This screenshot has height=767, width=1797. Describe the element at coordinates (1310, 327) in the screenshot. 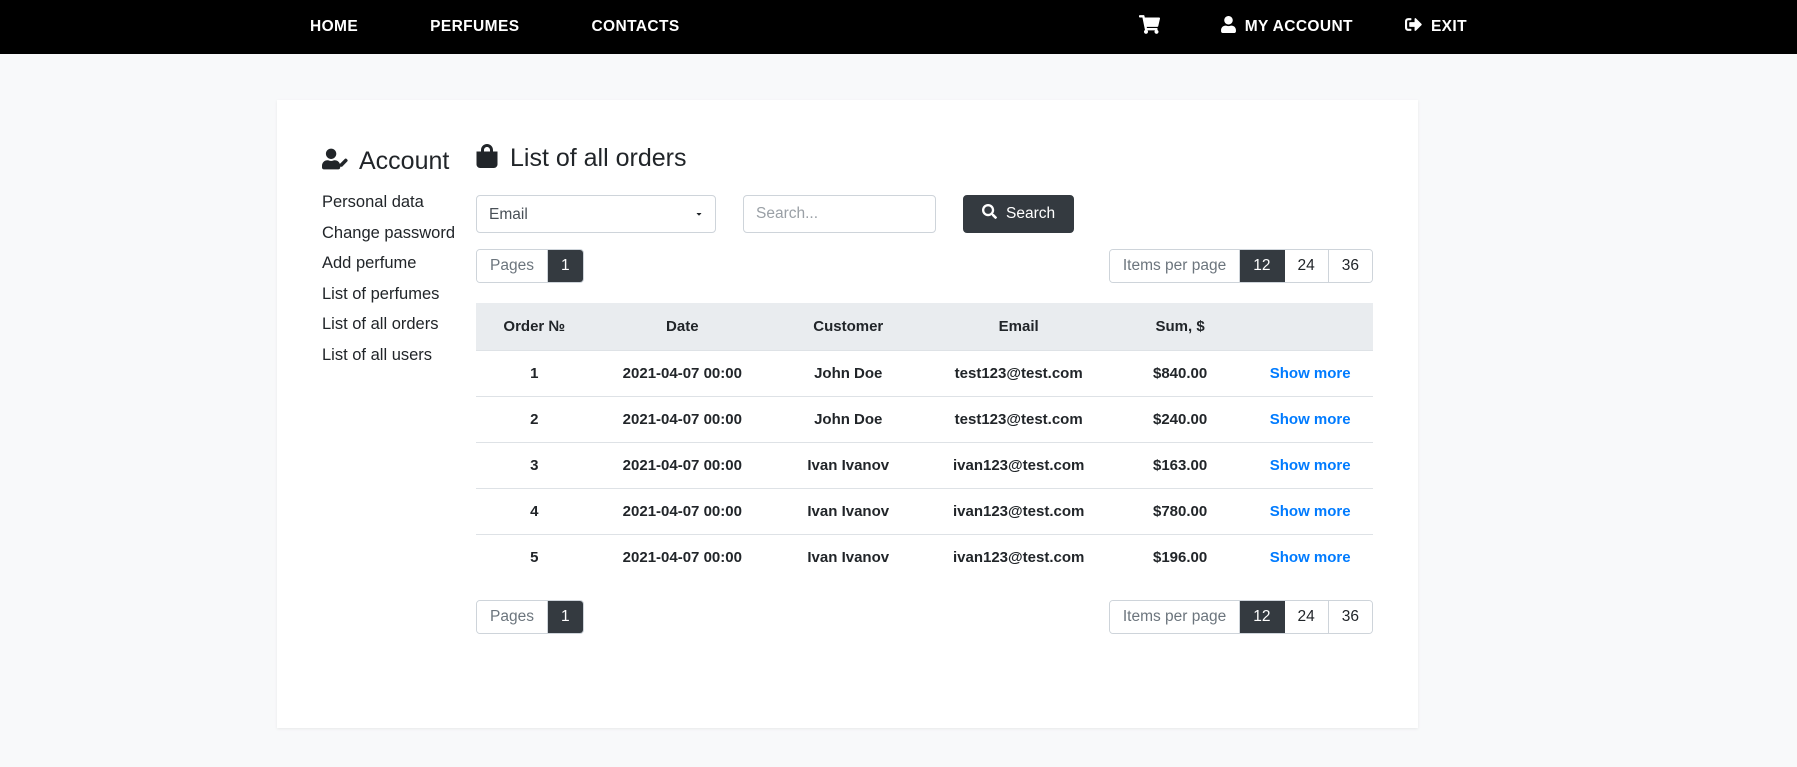

I see `column-header-actions` at that location.